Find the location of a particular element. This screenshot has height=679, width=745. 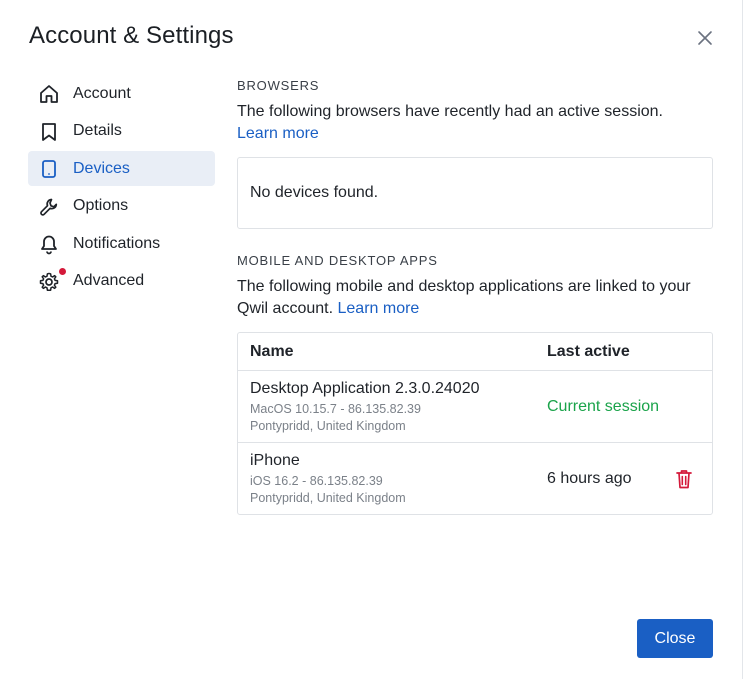

apps-heading: MOBILE AND DESKTOP APPS is located at coordinates (337, 260).